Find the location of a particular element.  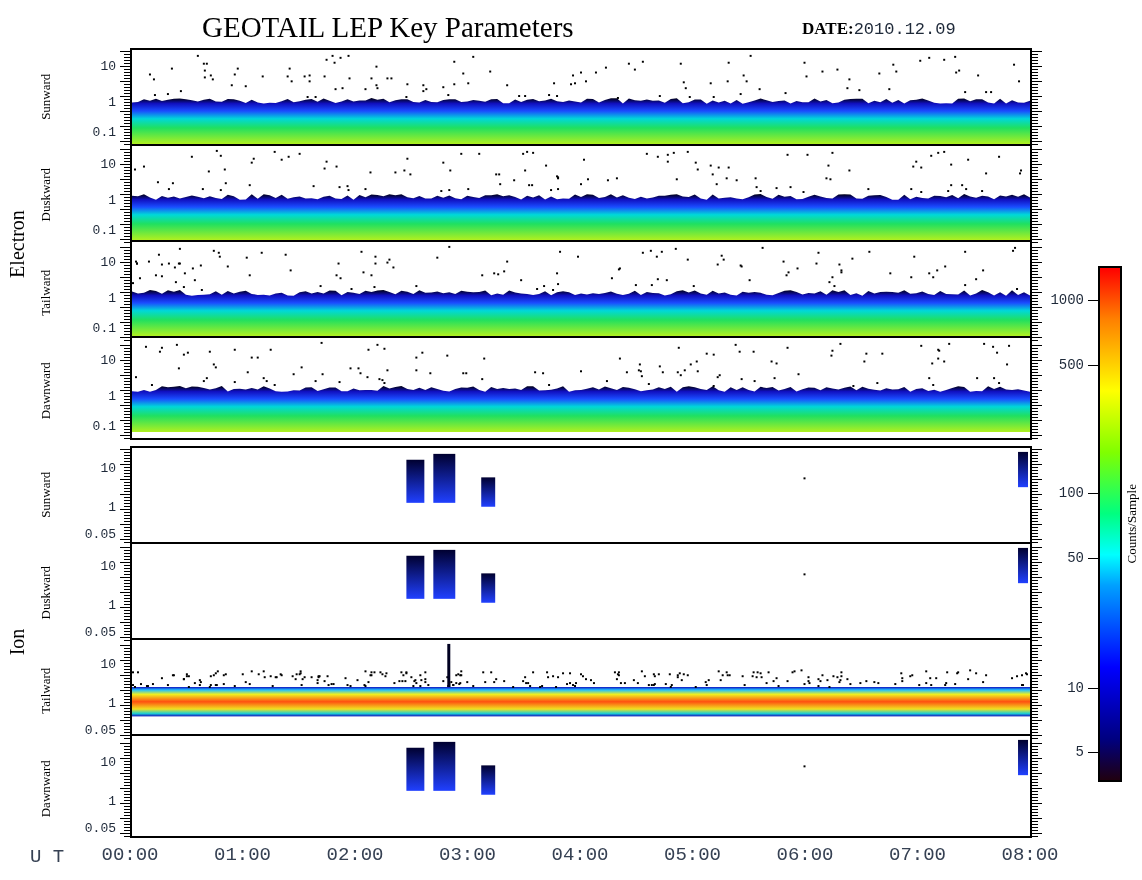

x-tick-label: 04:00 is located at coordinates (580, 855).